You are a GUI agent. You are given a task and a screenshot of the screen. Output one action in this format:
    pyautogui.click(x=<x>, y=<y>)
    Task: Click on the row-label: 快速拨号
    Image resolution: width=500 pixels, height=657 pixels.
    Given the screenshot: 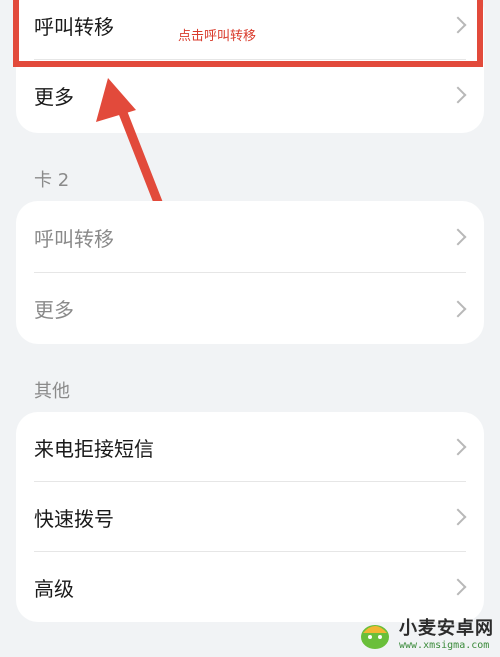 What is the action you would take?
    pyautogui.click(x=74, y=518)
    